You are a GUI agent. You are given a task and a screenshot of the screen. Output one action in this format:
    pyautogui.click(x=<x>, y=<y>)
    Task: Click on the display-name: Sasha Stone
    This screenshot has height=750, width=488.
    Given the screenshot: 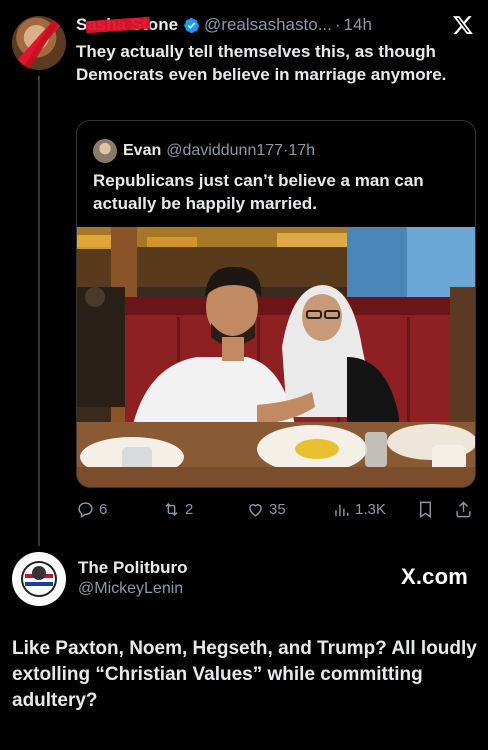 What is the action you would take?
    pyautogui.click(x=127, y=25)
    